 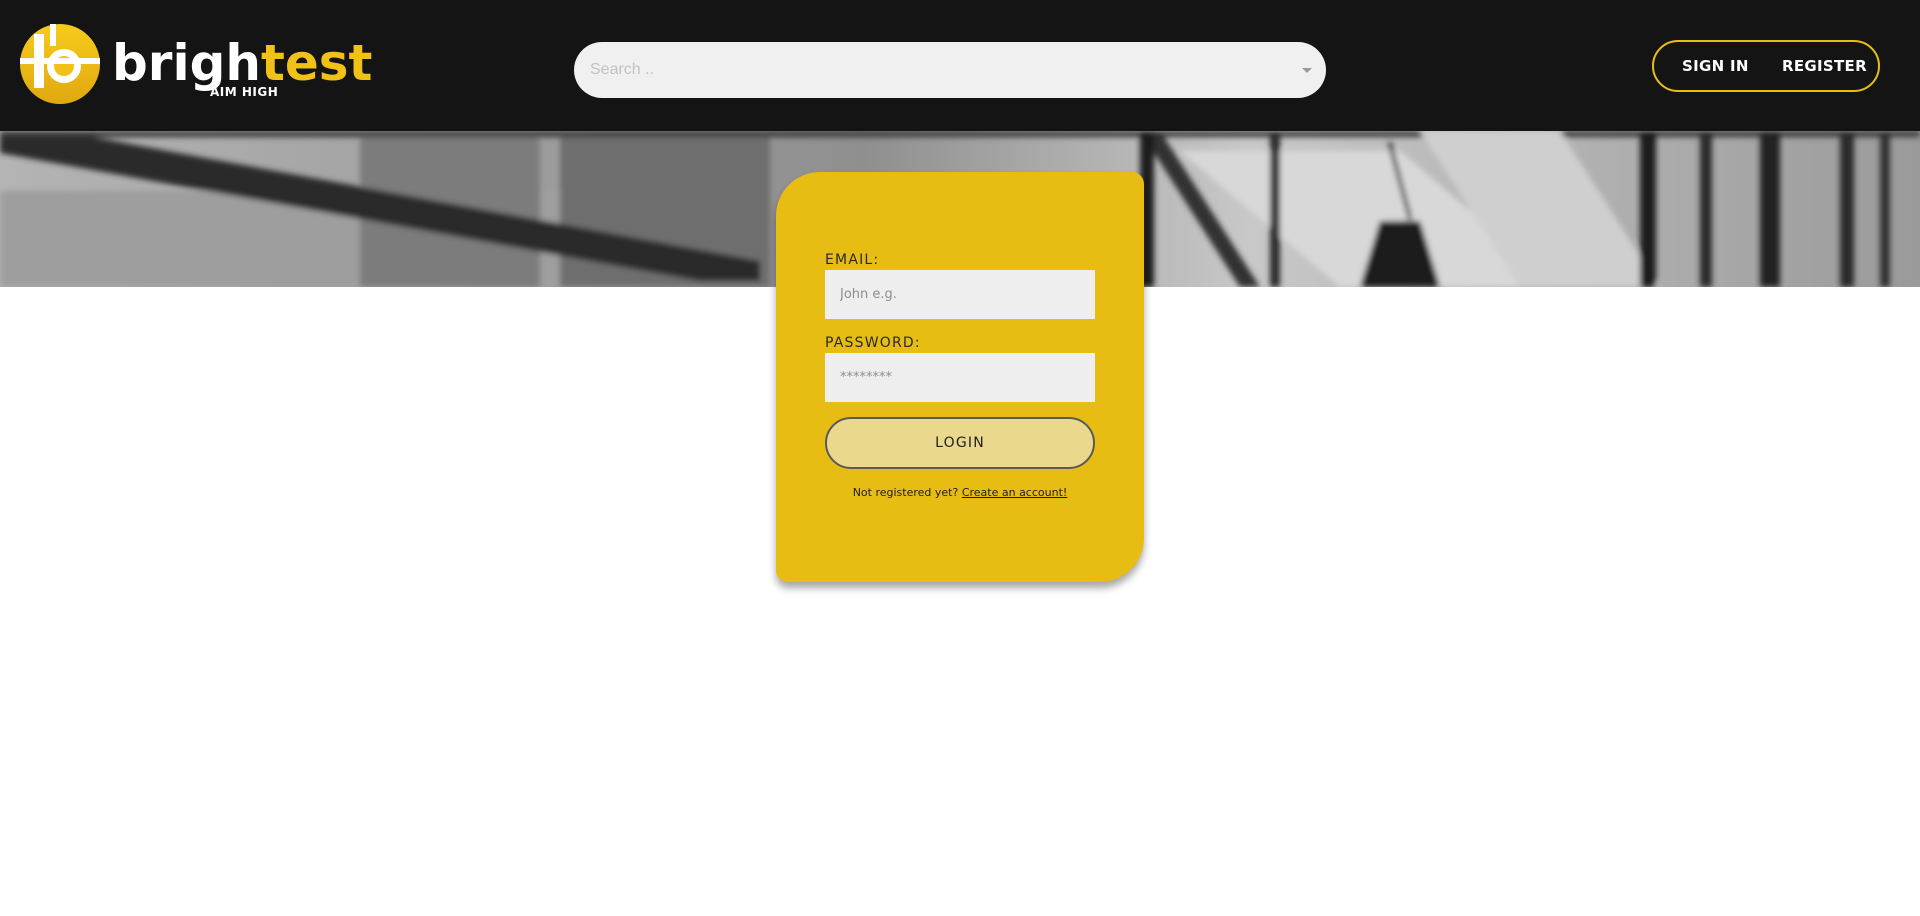 I want to click on auth-links: SIGN IN REGISTER, so click(x=1766, y=66).